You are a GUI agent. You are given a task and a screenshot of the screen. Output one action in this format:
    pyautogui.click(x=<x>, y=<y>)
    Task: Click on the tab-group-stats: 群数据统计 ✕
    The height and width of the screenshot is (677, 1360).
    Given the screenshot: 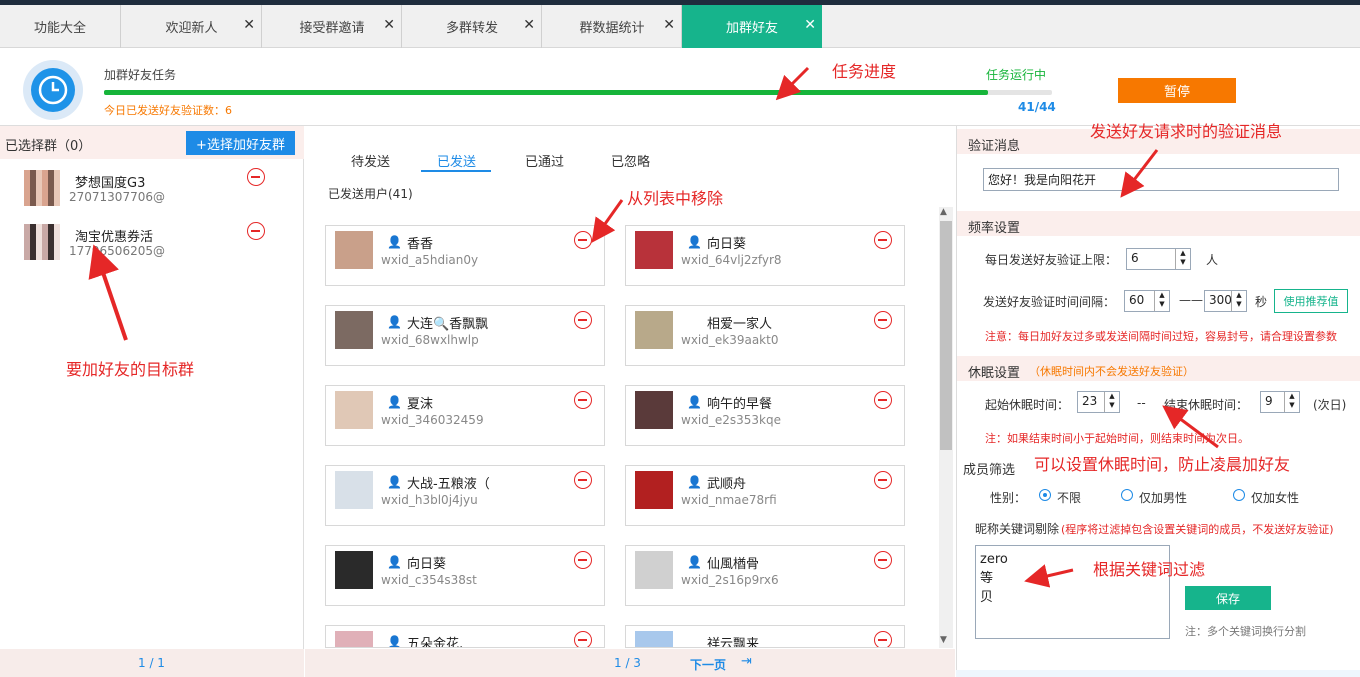 What is the action you would take?
    pyautogui.click(x=612, y=26)
    